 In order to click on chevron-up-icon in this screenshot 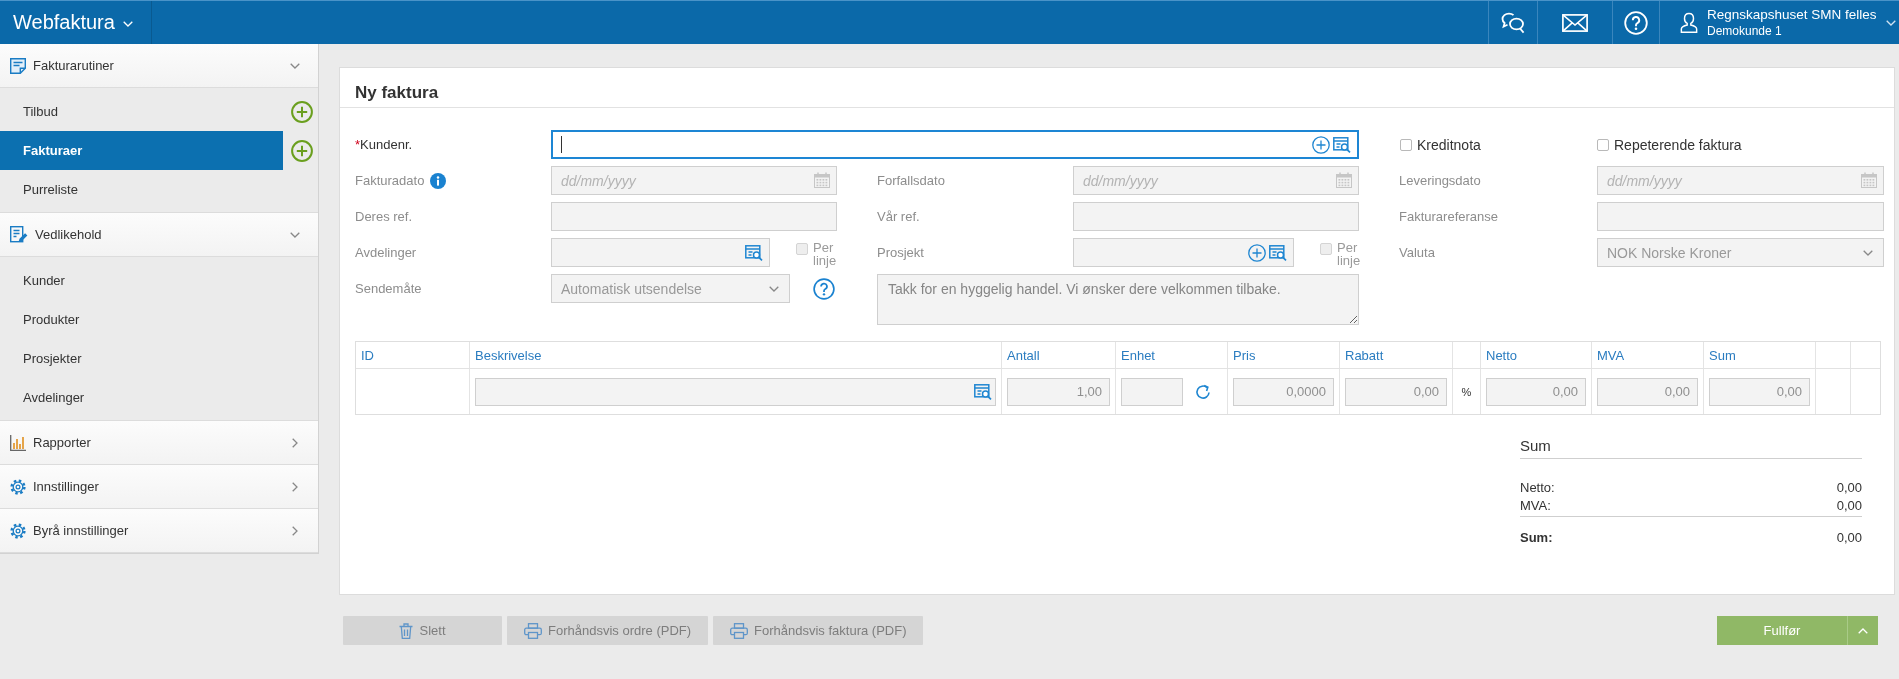, I will do `click(1863, 630)`.